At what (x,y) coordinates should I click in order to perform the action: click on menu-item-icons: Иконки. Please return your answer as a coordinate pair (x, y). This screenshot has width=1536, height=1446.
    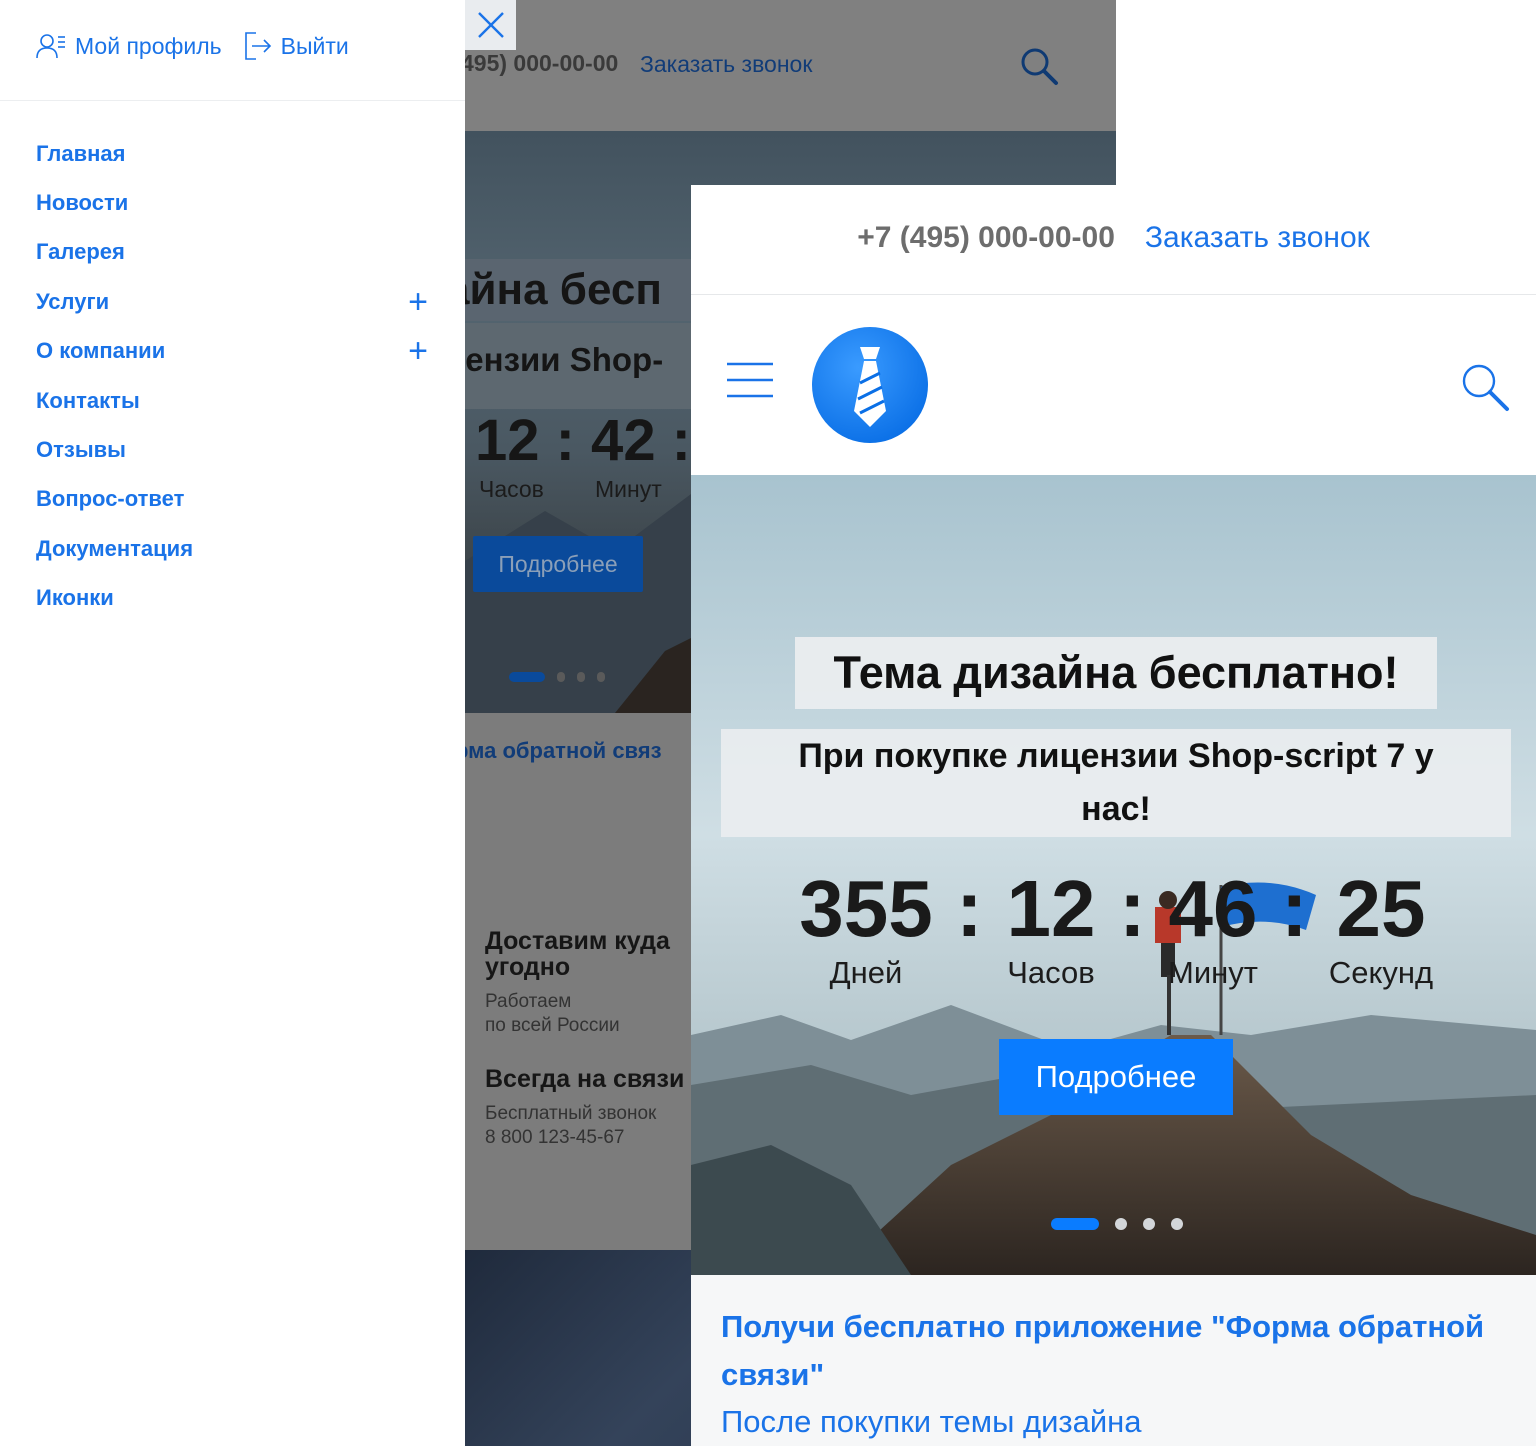
    Looking at the image, I should click on (232, 598).